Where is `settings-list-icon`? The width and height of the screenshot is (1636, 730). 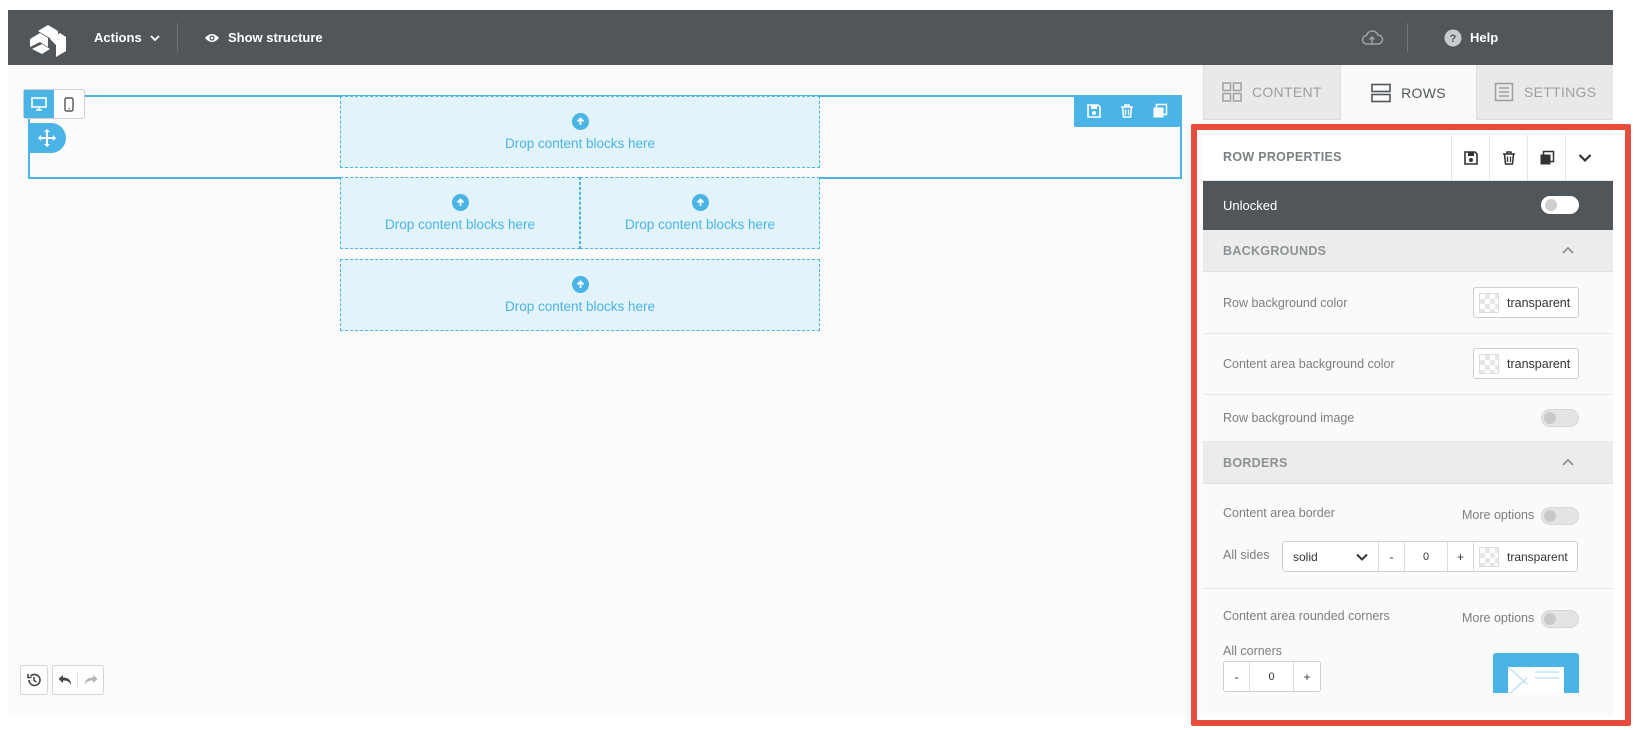 settings-list-icon is located at coordinates (1504, 92).